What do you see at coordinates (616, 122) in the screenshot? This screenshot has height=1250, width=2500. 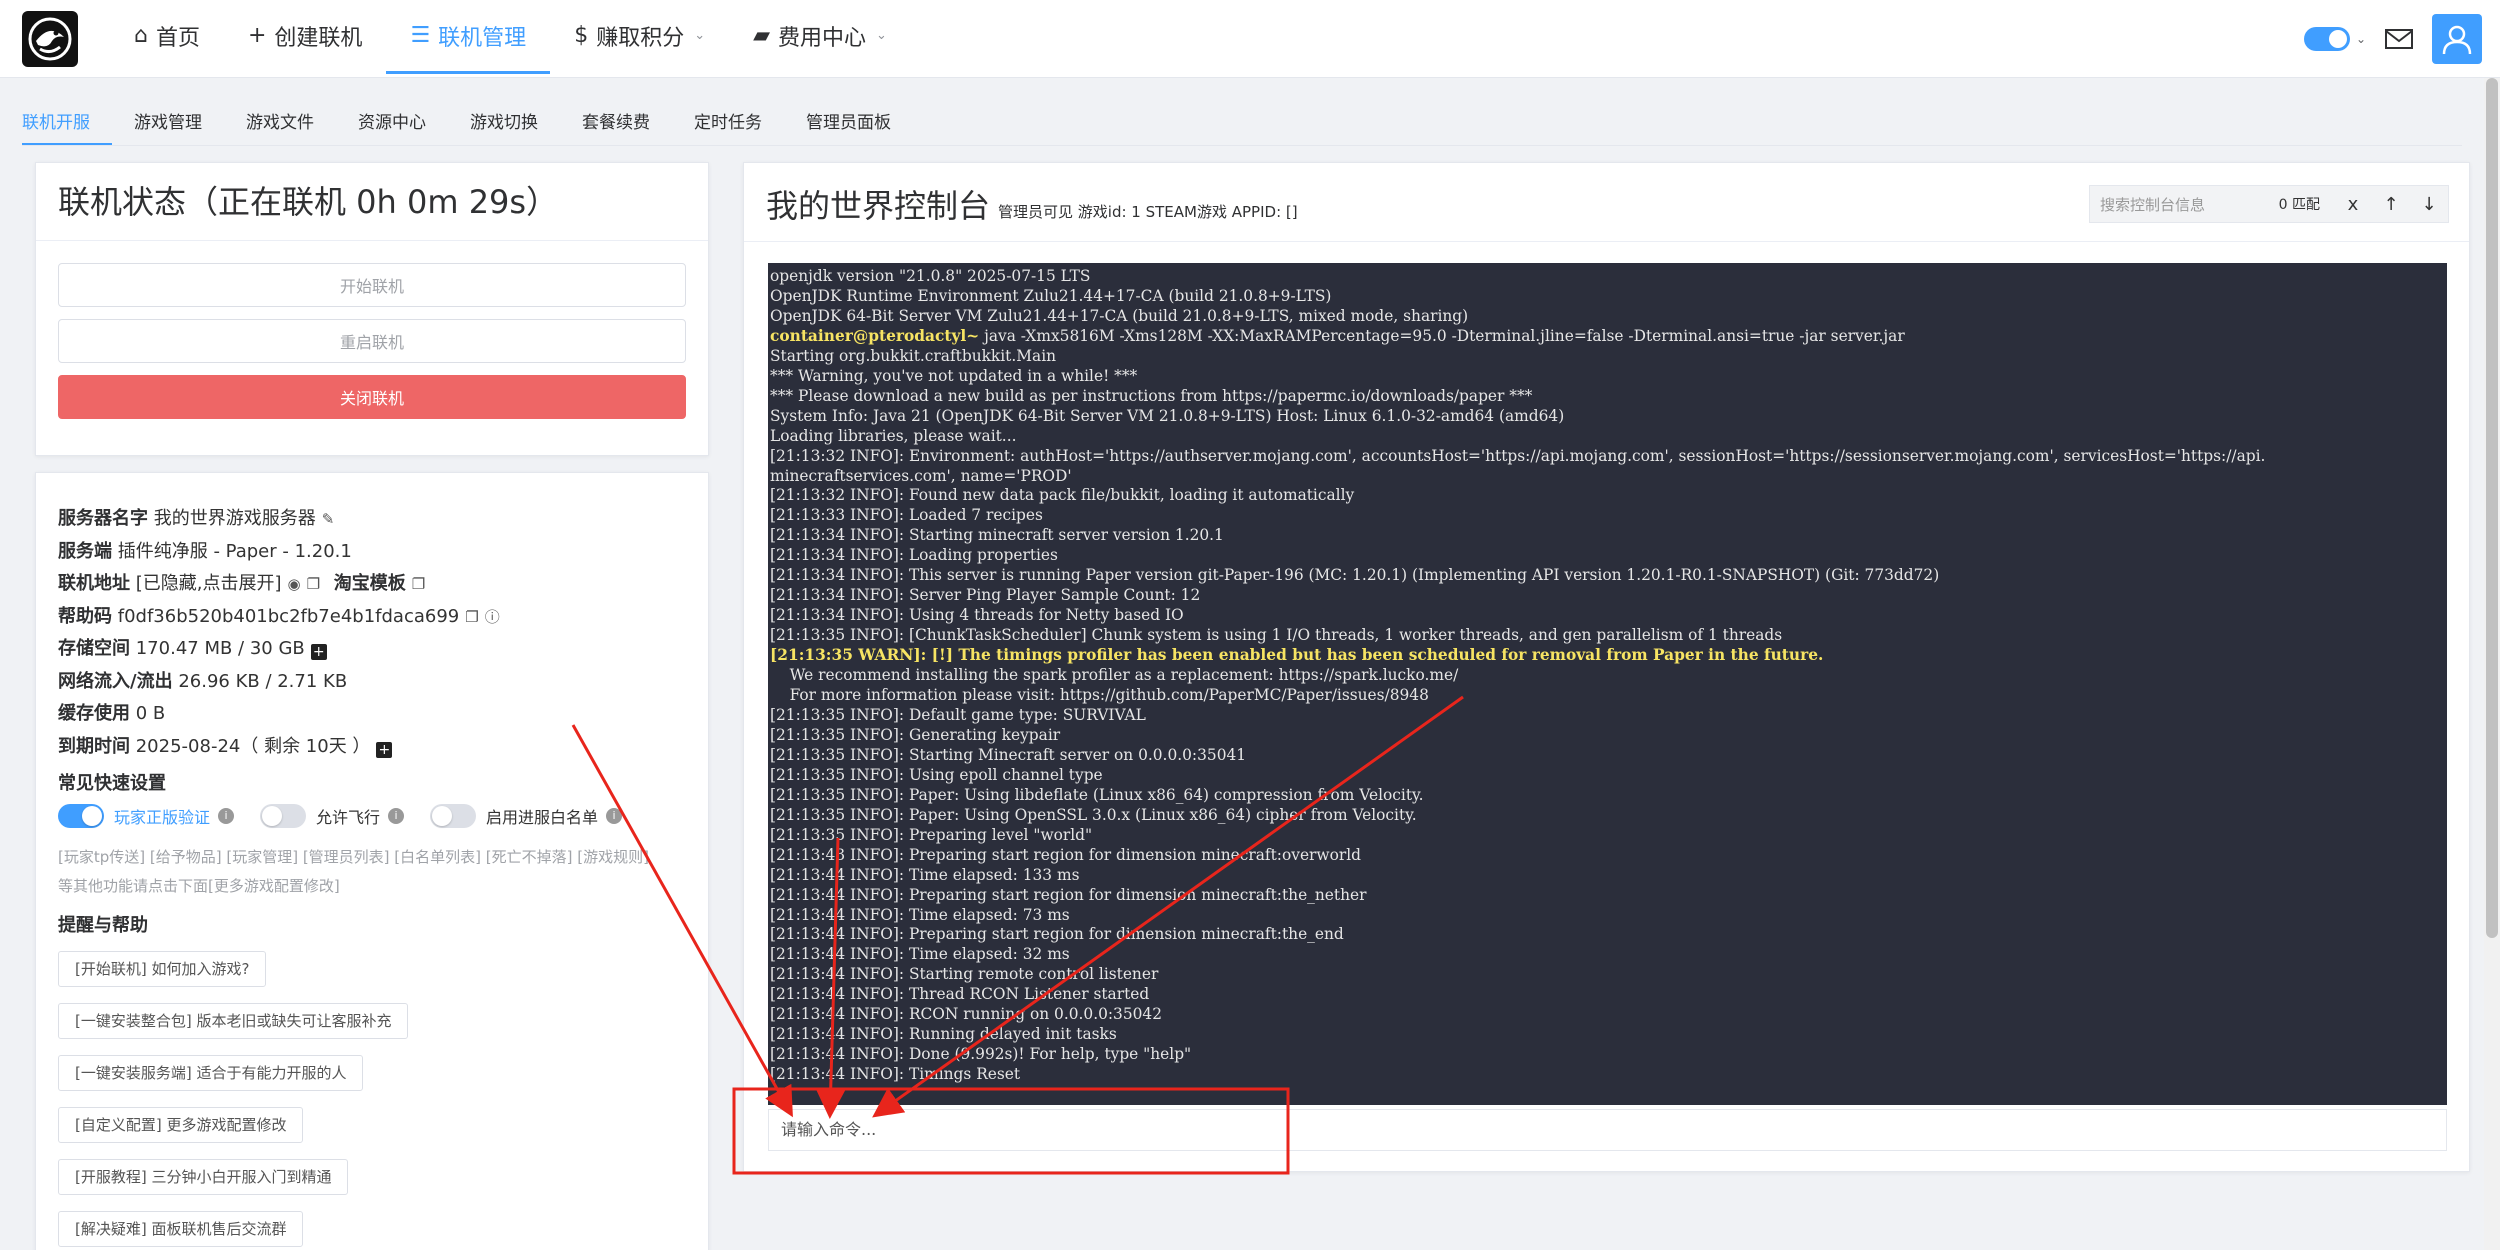 I see `sub-tab: 套餐续费` at bounding box center [616, 122].